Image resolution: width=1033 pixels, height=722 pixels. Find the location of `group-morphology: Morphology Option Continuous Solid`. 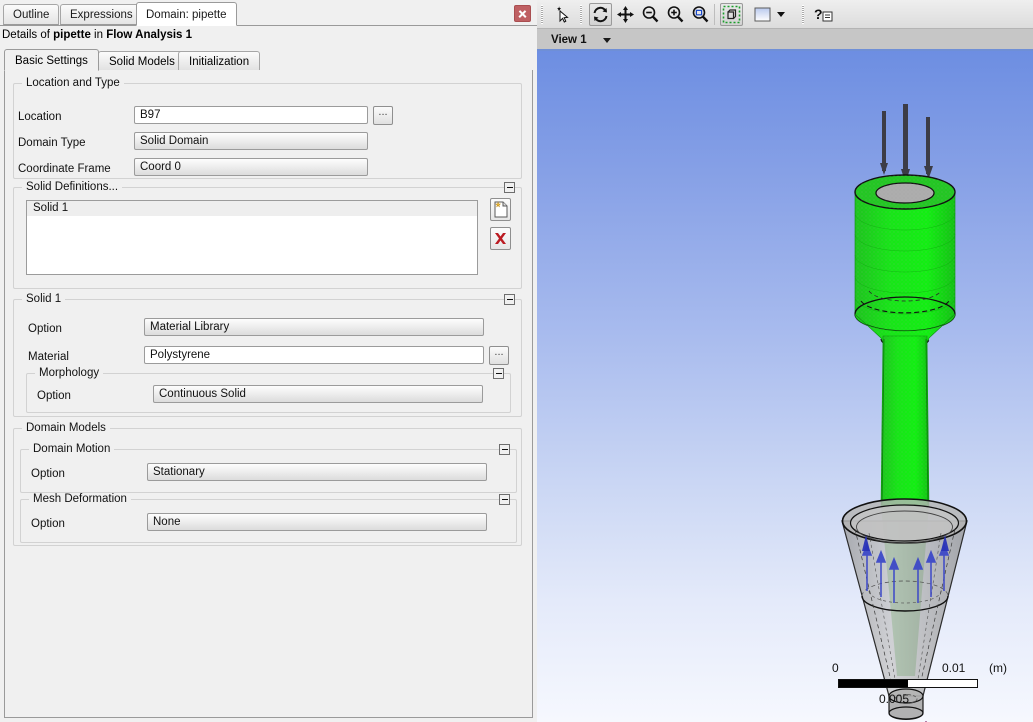

group-morphology: Morphology Option Continuous Solid is located at coordinates (268, 390).